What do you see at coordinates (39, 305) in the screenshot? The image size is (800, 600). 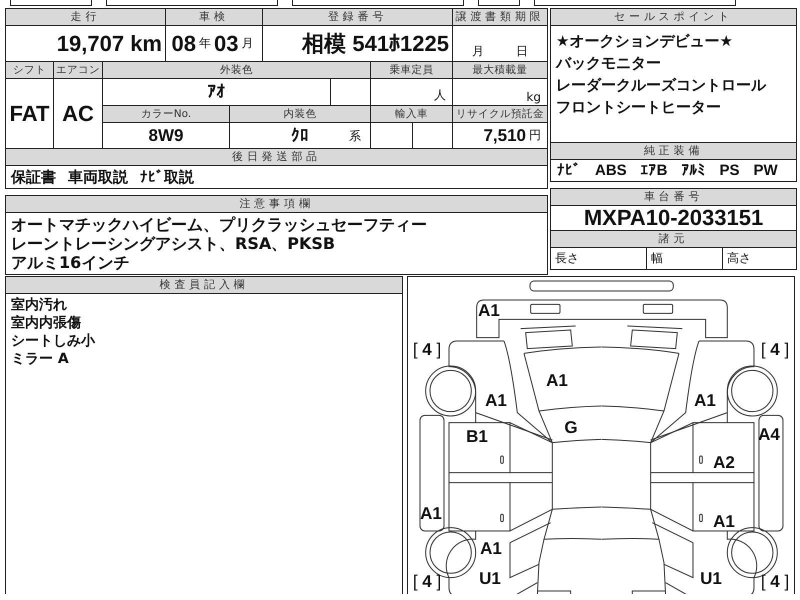 I see `inspector-note: 室内汚れ` at bounding box center [39, 305].